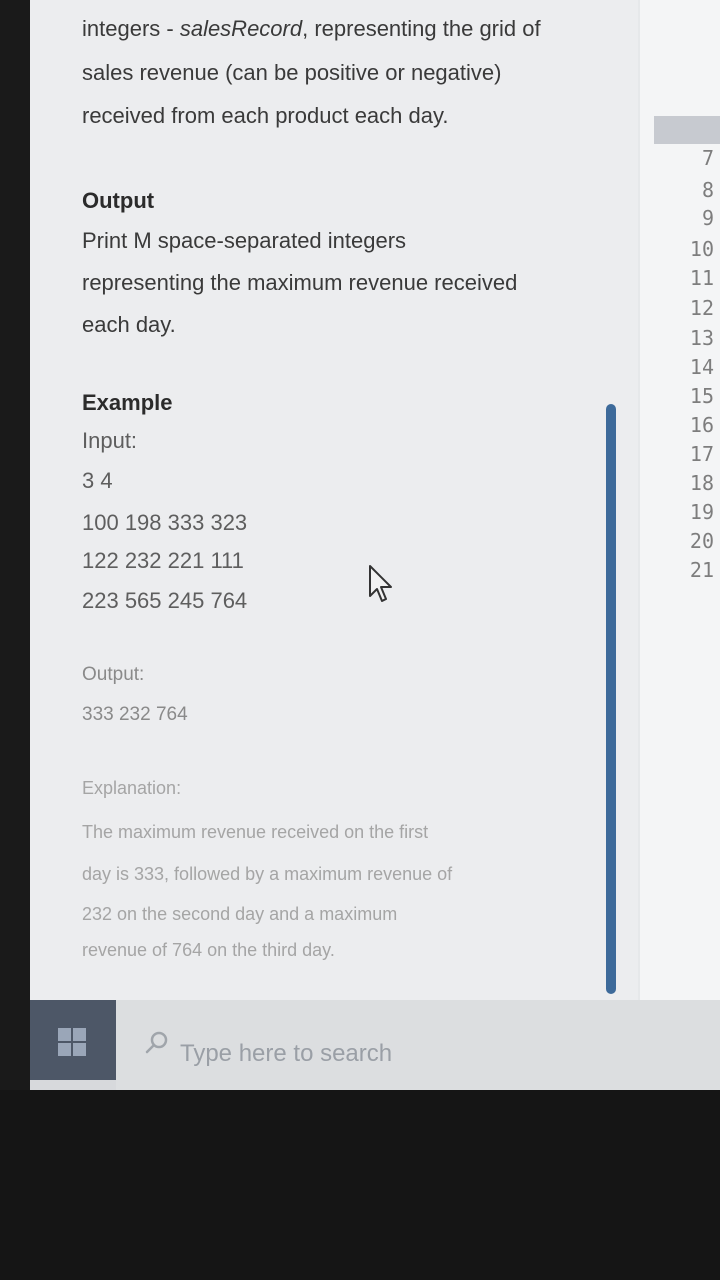 The height and width of the screenshot is (1280, 720). I want to click on output-desc-line-1: Print M space-separated integers, so click(244, 240).